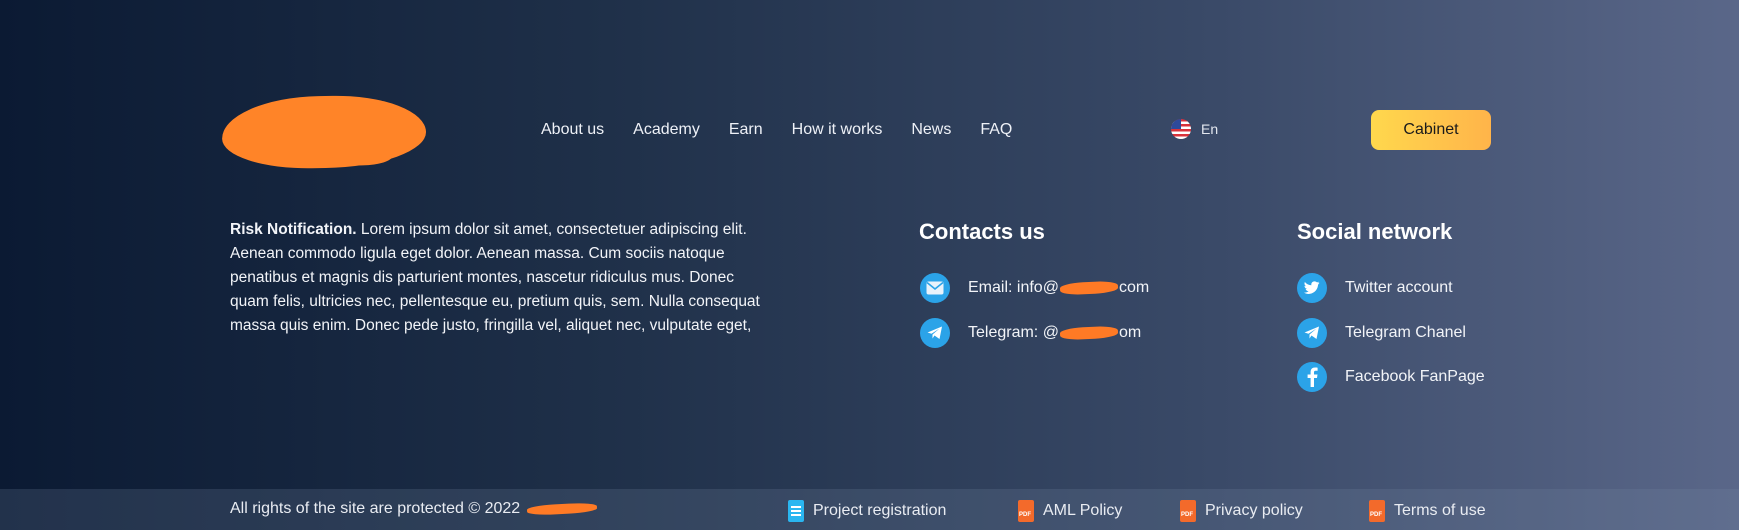 This screenshot has width=1739, height=530. What do you see at coordinates (1375, 231) in the screenshot?
I see `social-title: Social network` at bounding box center [1375, 231].